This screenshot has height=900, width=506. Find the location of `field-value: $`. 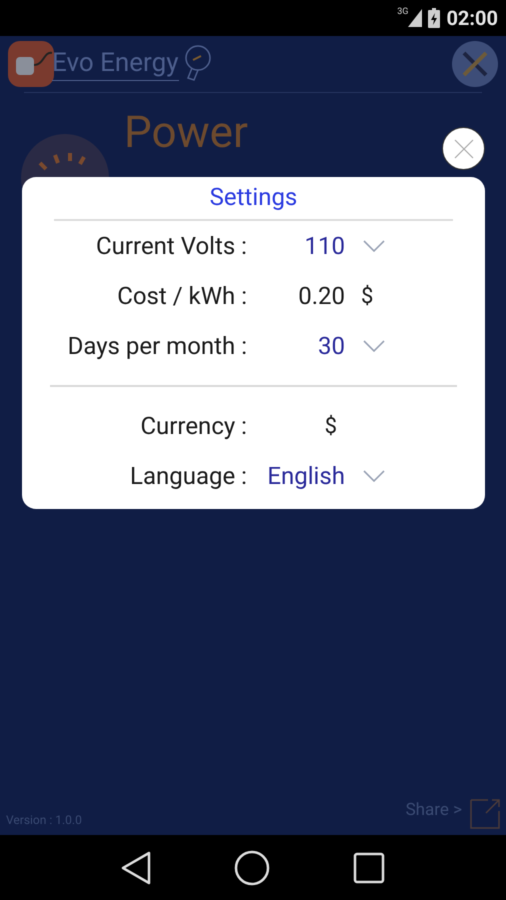

field-value: $ is located at coordinates (330, 426).